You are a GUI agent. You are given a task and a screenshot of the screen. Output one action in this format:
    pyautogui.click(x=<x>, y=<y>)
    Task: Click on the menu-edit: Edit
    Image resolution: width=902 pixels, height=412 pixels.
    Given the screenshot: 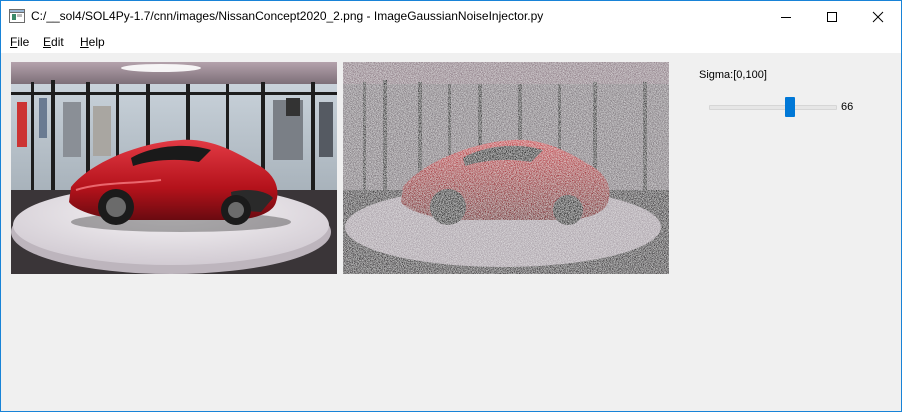 What is the action you would take?
    pyautogui.click(x=53, y=42)
    